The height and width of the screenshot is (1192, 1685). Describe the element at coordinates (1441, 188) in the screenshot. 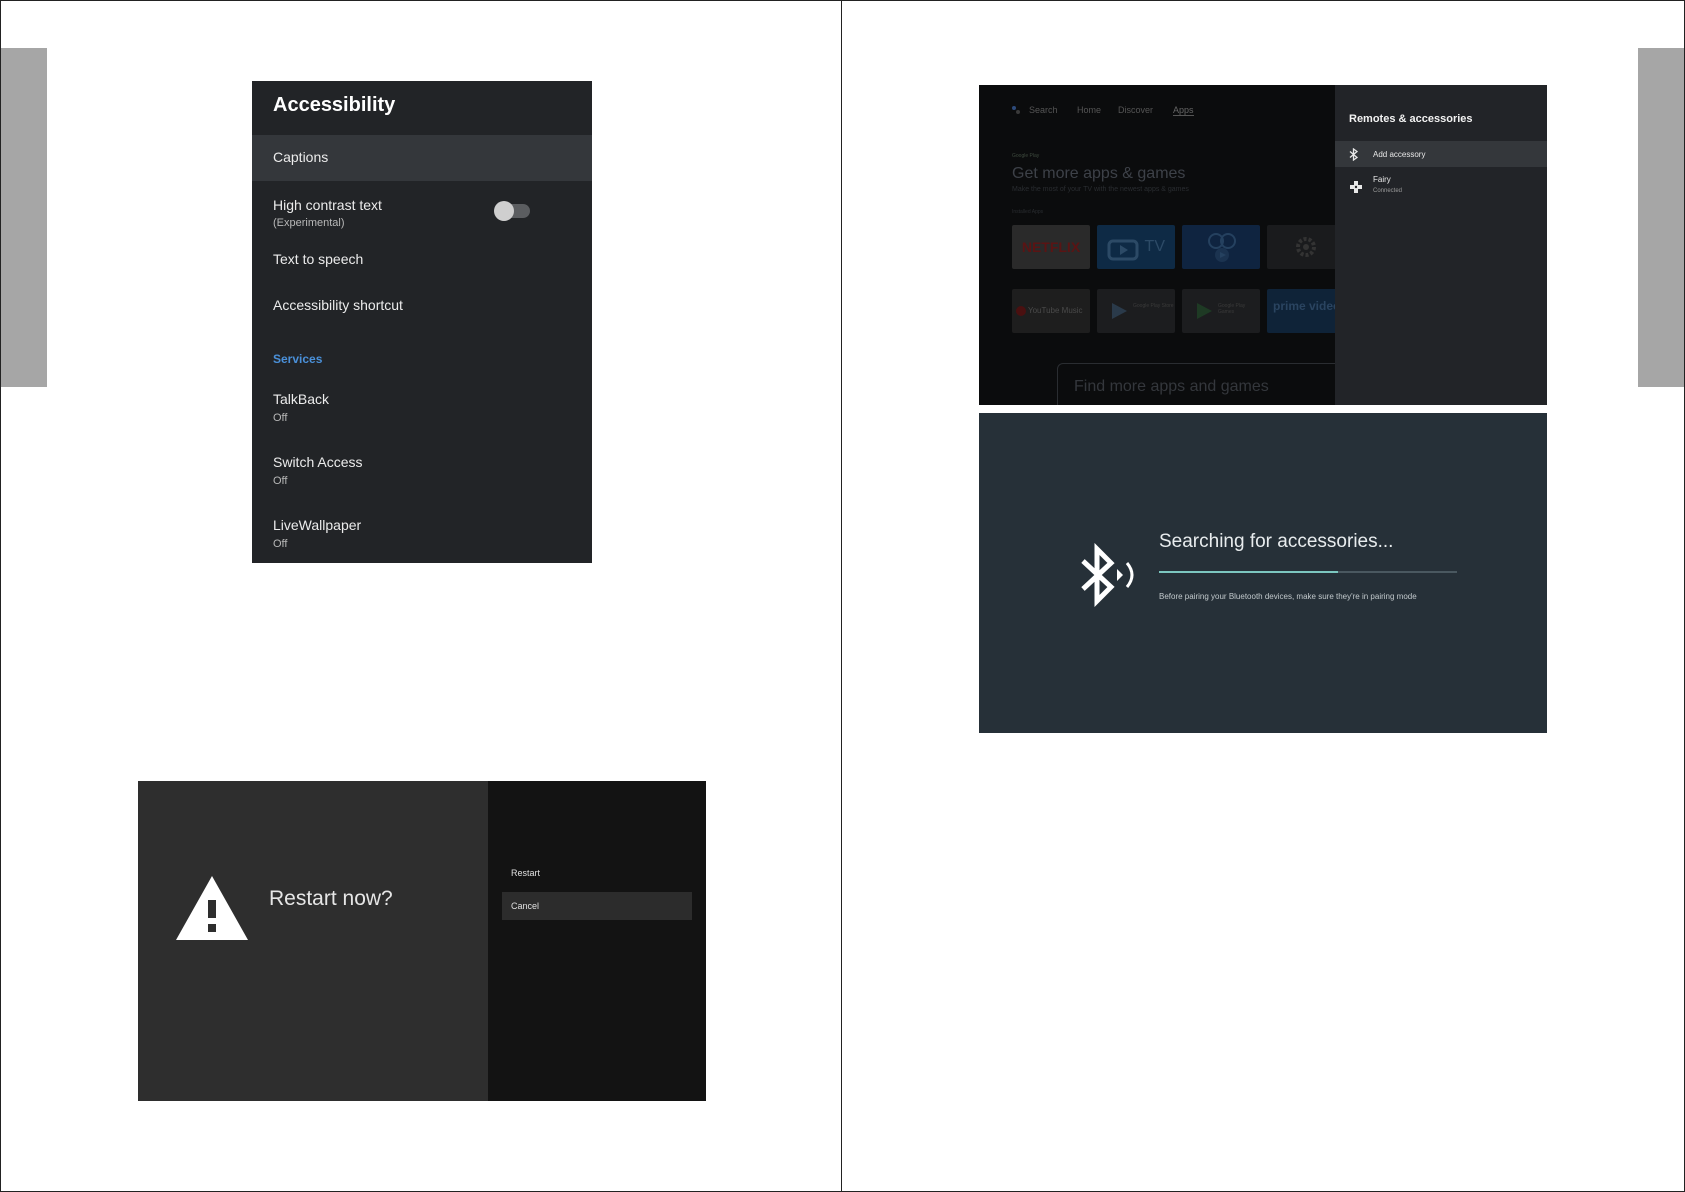

I see `fairy-device-item: Fairy Connected` at that location.